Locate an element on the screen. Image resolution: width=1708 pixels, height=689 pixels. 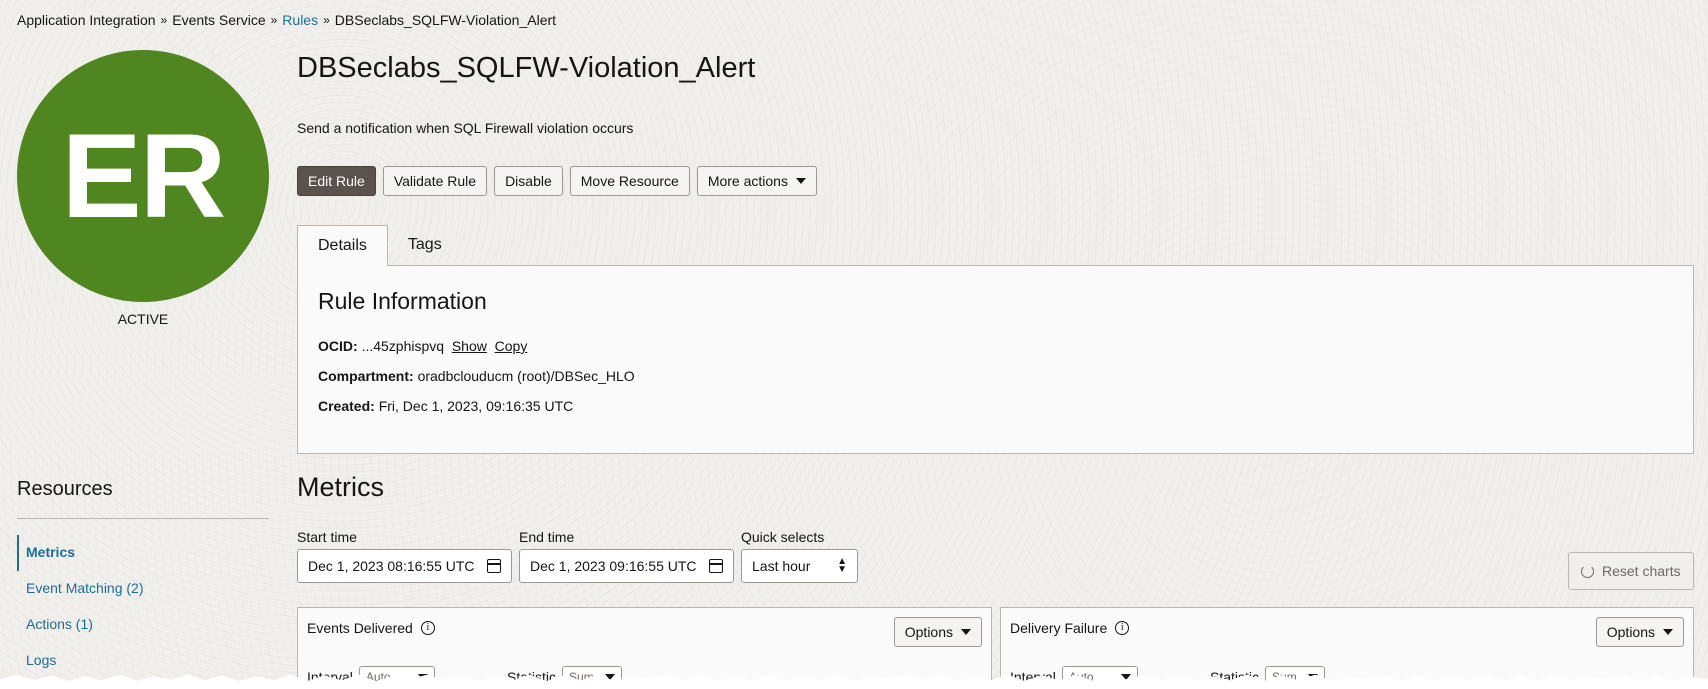
created-label: Created: is located at coordinates (346, 406).